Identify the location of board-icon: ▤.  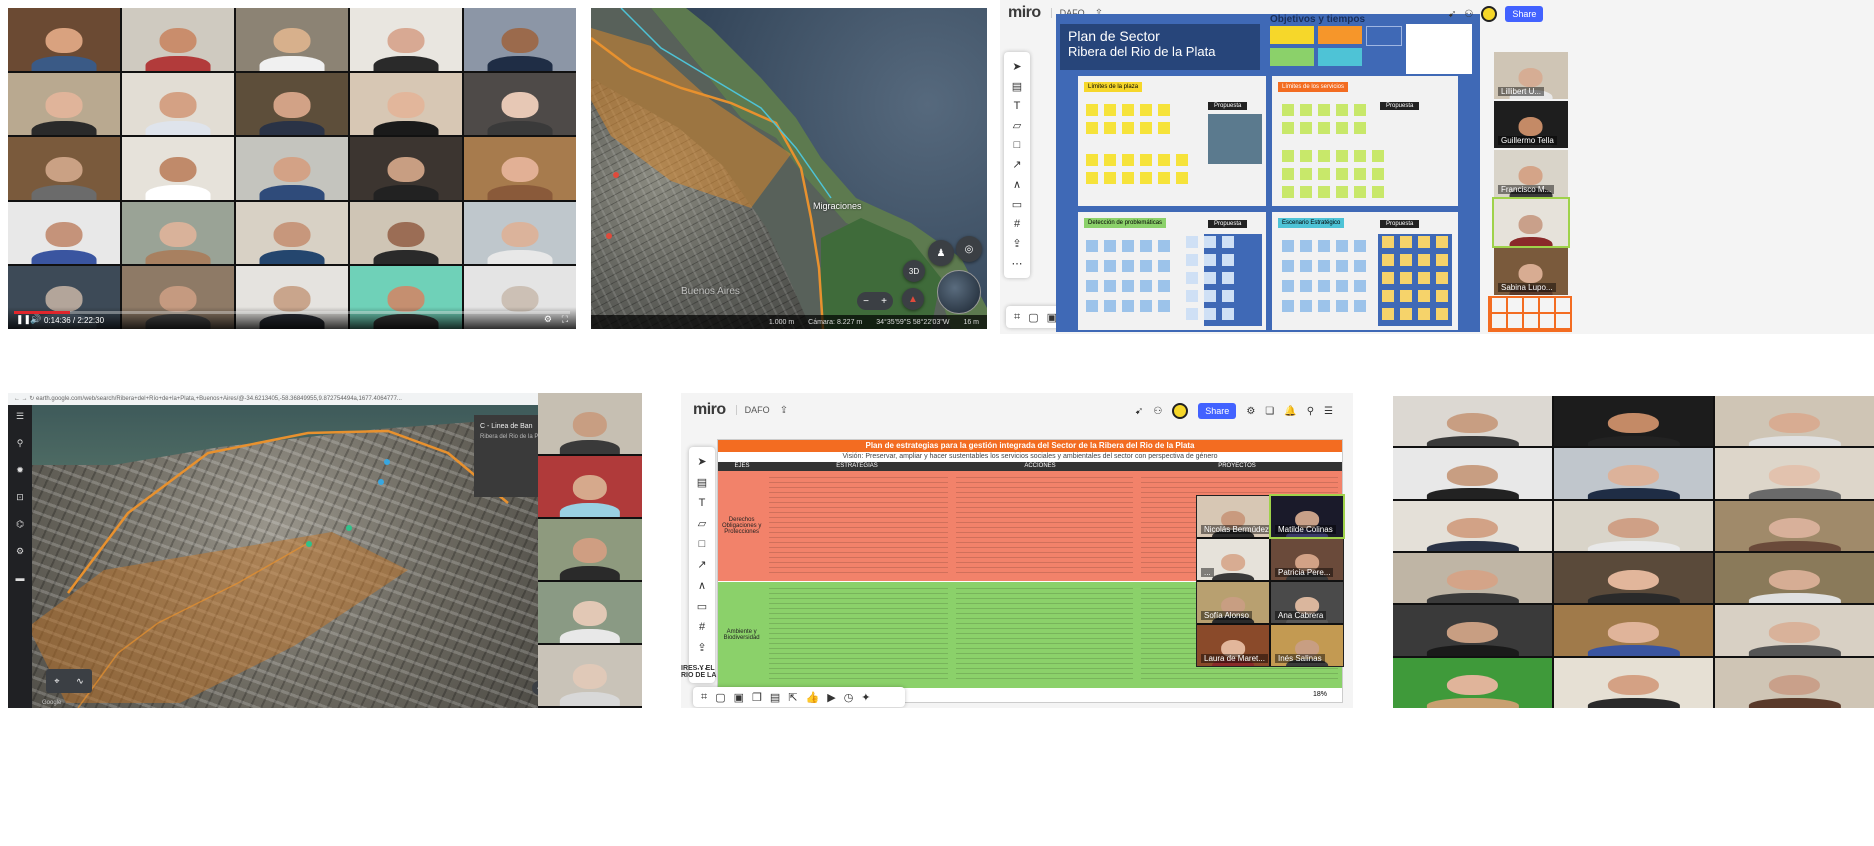
(775, 697).